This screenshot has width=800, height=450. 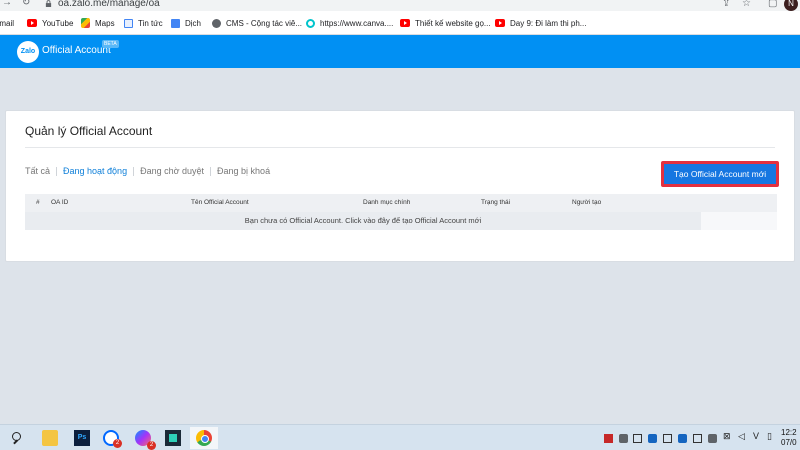 What do you see at coordinates (746, 4) in the screenshot?
I see `bookmark-star-icon: ☆` at bounding box center [746, 4].